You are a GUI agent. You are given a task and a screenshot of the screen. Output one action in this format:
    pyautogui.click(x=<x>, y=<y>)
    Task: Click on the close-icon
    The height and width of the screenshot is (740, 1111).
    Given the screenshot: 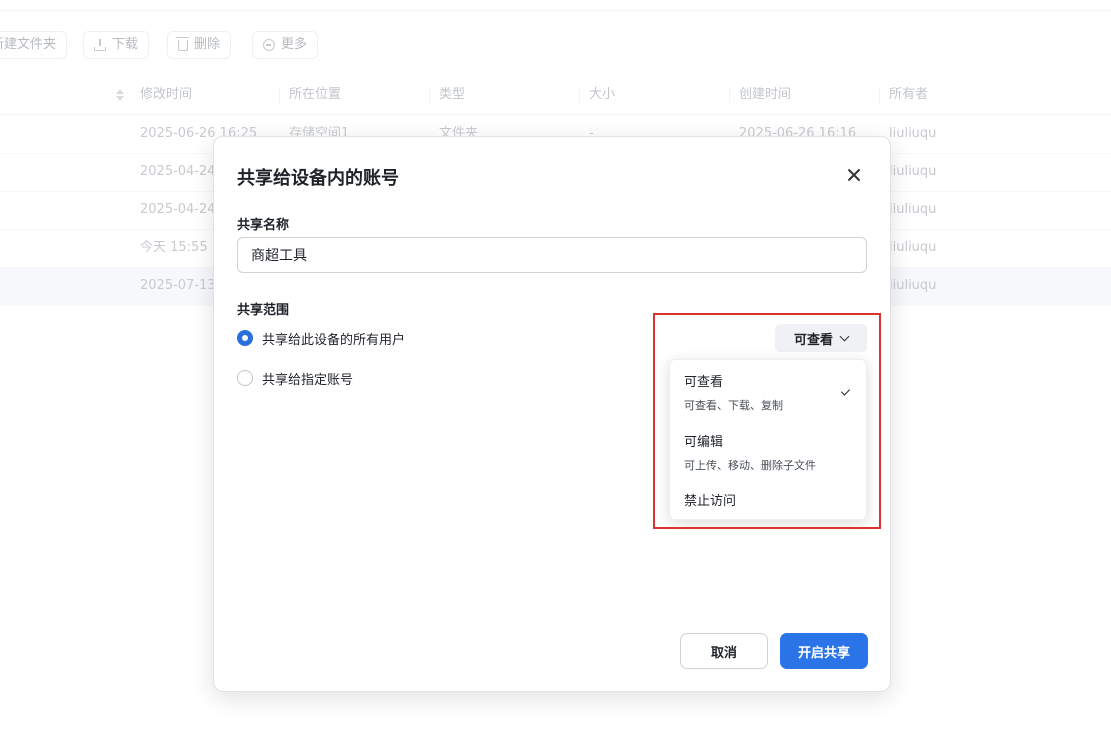 What is the action you would take?
    pyautogui.click(x=854, y=175)
    